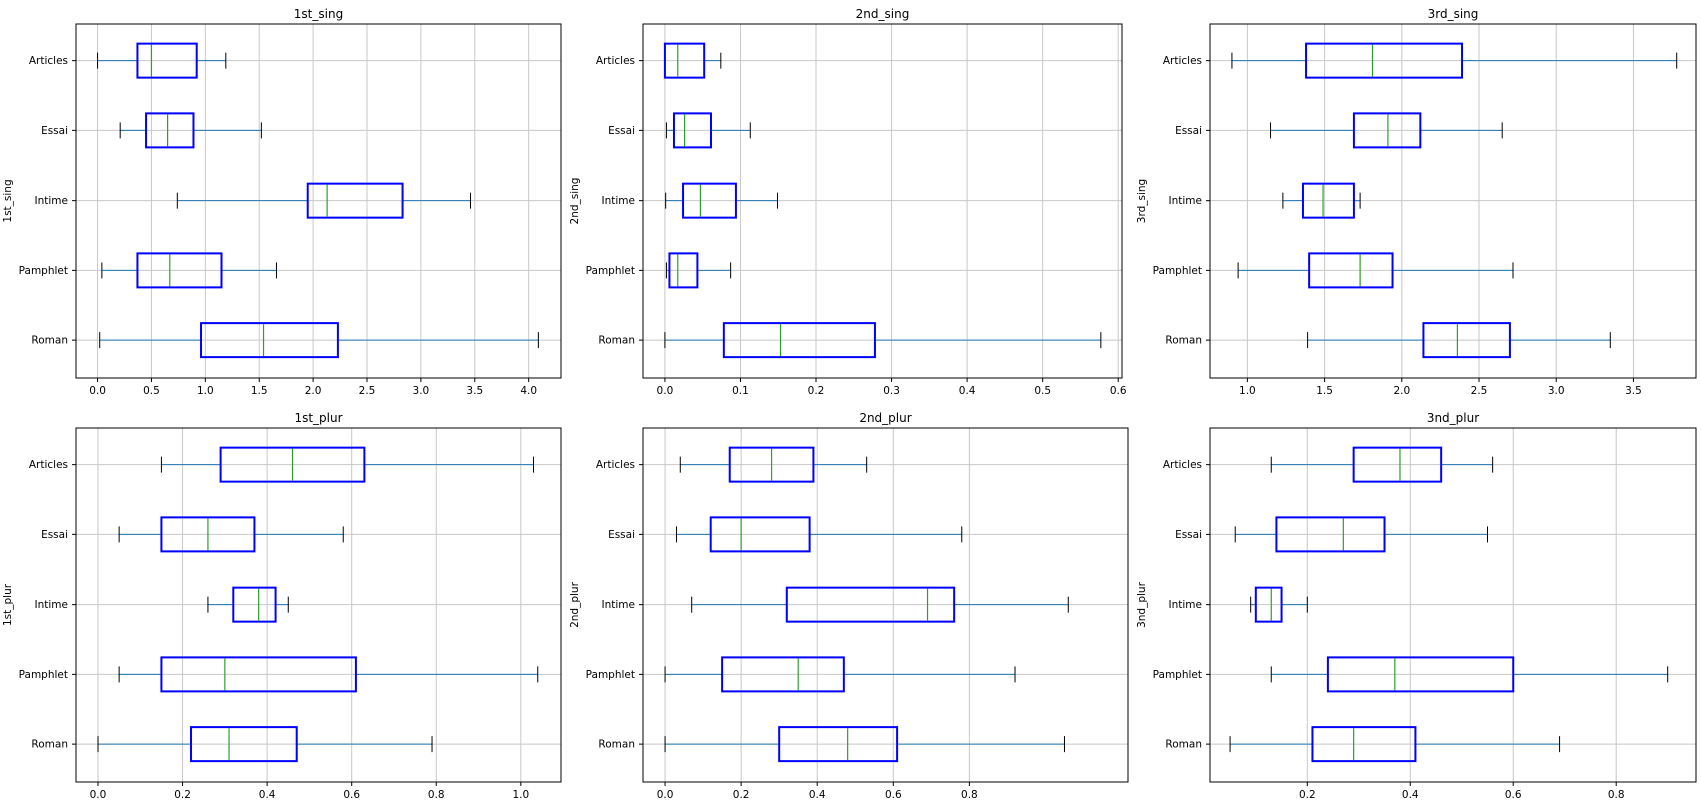 This screenshot has height=809, width=1701. What do you see at coordinates (1142, 201) in the screenshot?
I see `y-axis-label: 3rd_sing` at bounding box center [1142, 201].